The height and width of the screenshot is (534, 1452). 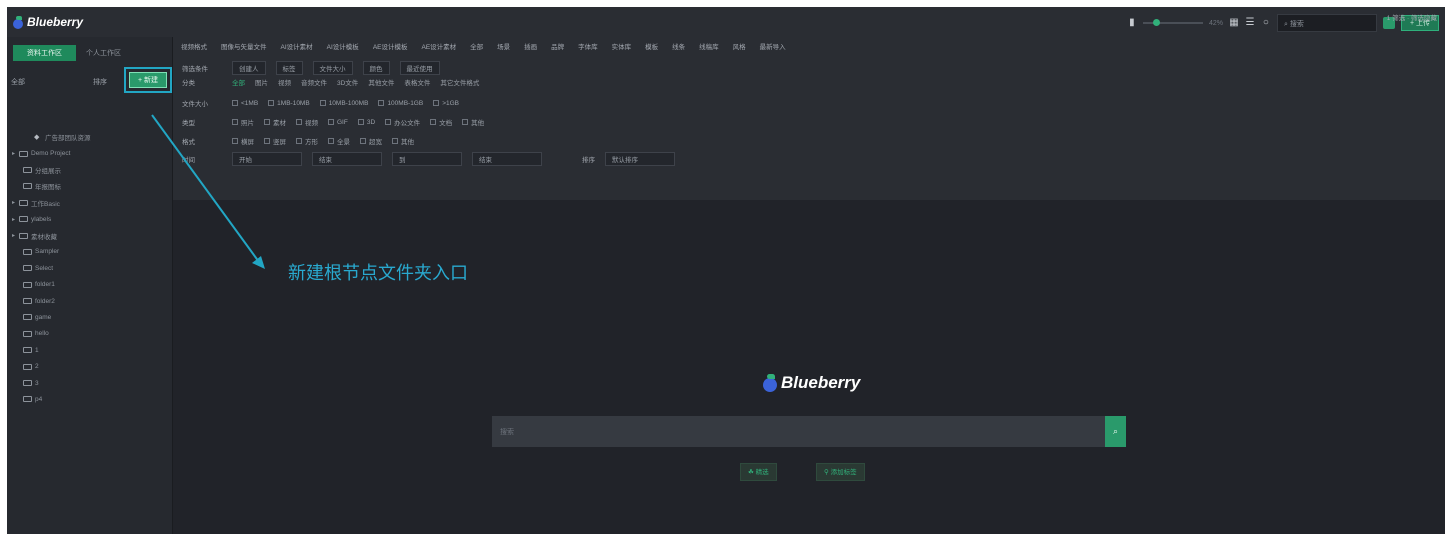 What do you see at coordinates (103, 53) in the screenshot?
I see `tab-personal-workspace: 个人工作区` at bounding box center [103, 53].